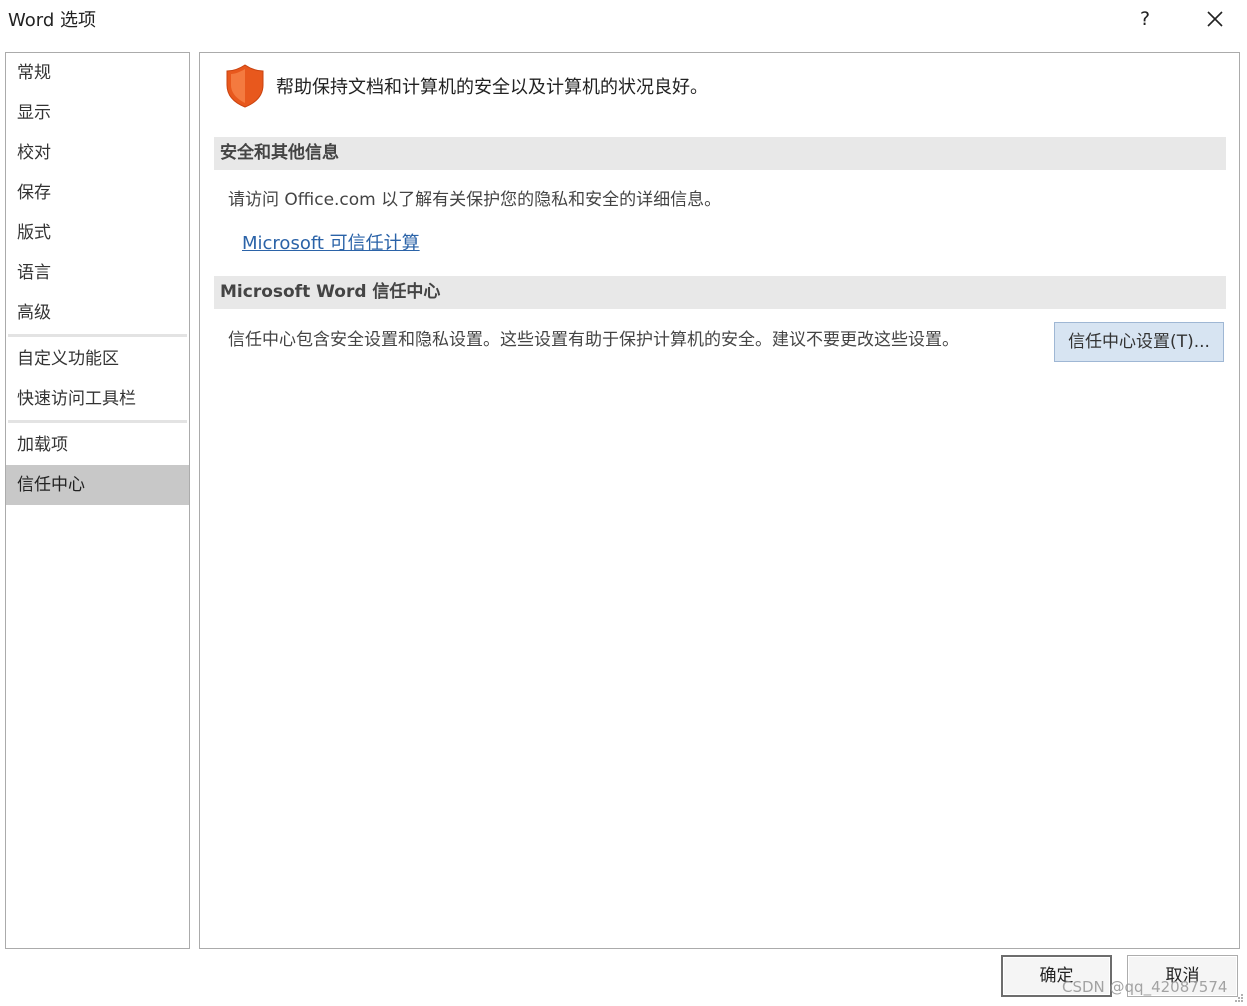 The width and height of the screenshot is (1247, 1006). I want to click on sidebar-item-proofing: 校对, so click(97, 153).